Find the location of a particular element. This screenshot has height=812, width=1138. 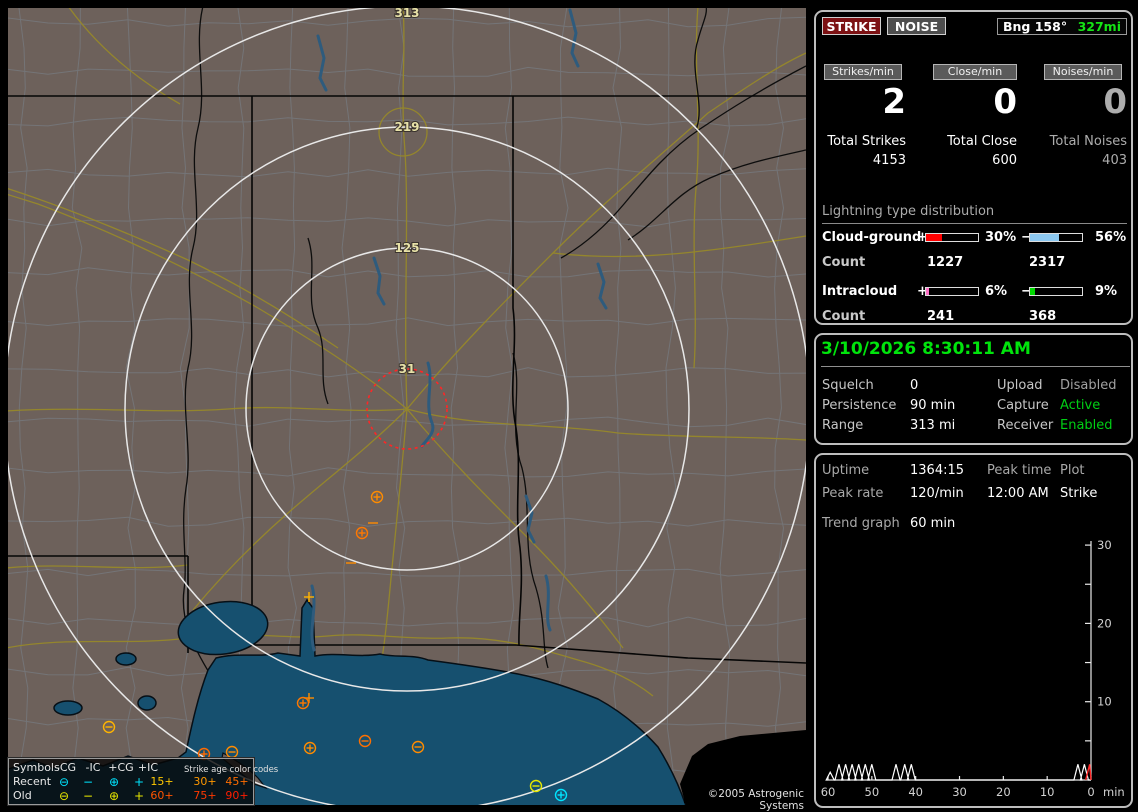

noise-button: NOISE is located at coordinates (916, 26).